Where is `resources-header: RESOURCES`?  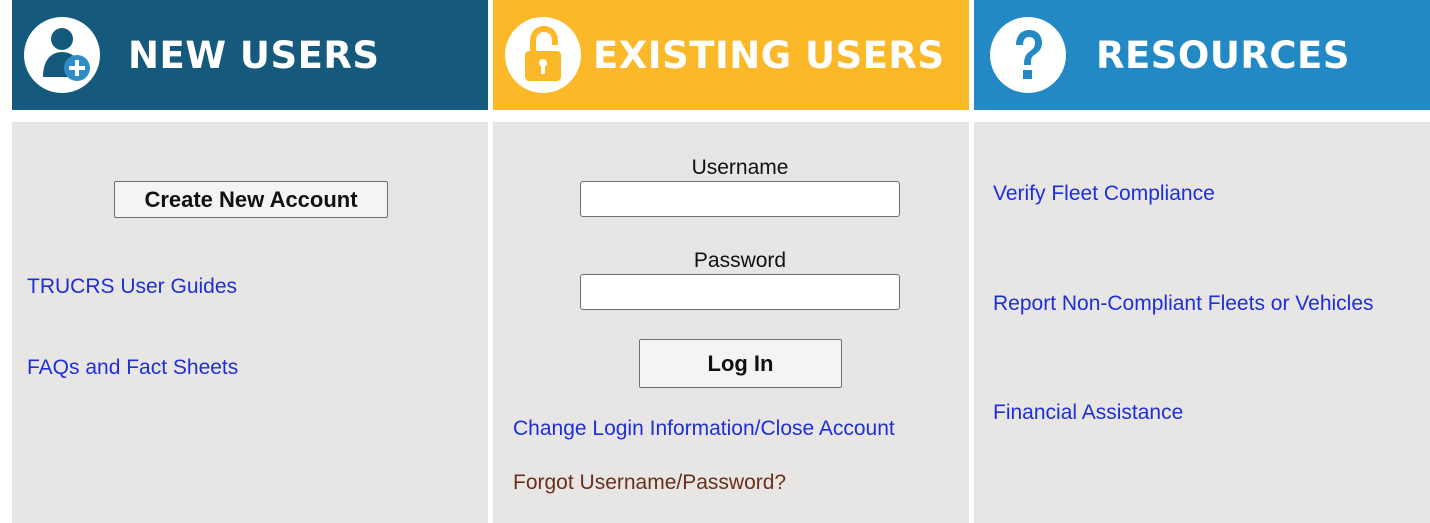
resources-header: RESOURCES is located at coordinates (1202, 55).